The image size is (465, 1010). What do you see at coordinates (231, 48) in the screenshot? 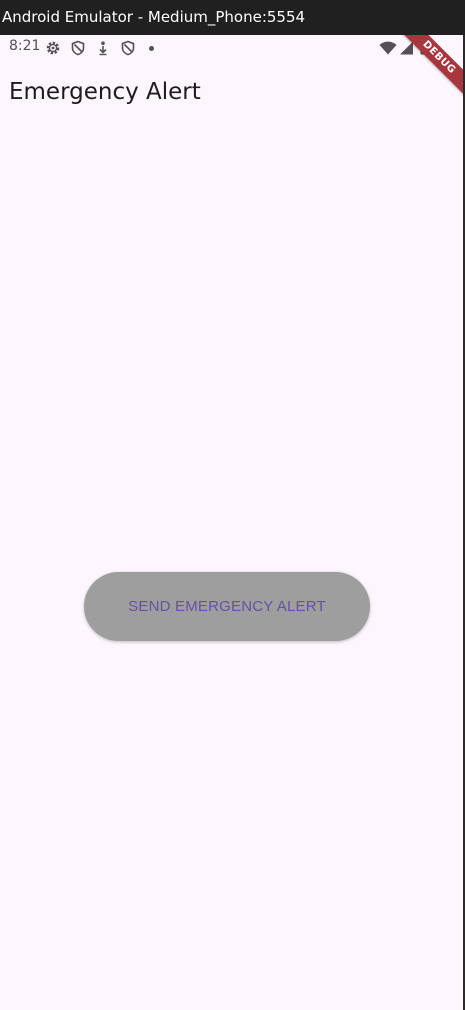
I see `status-bar: 8:21` at bounding box center [231, 48].